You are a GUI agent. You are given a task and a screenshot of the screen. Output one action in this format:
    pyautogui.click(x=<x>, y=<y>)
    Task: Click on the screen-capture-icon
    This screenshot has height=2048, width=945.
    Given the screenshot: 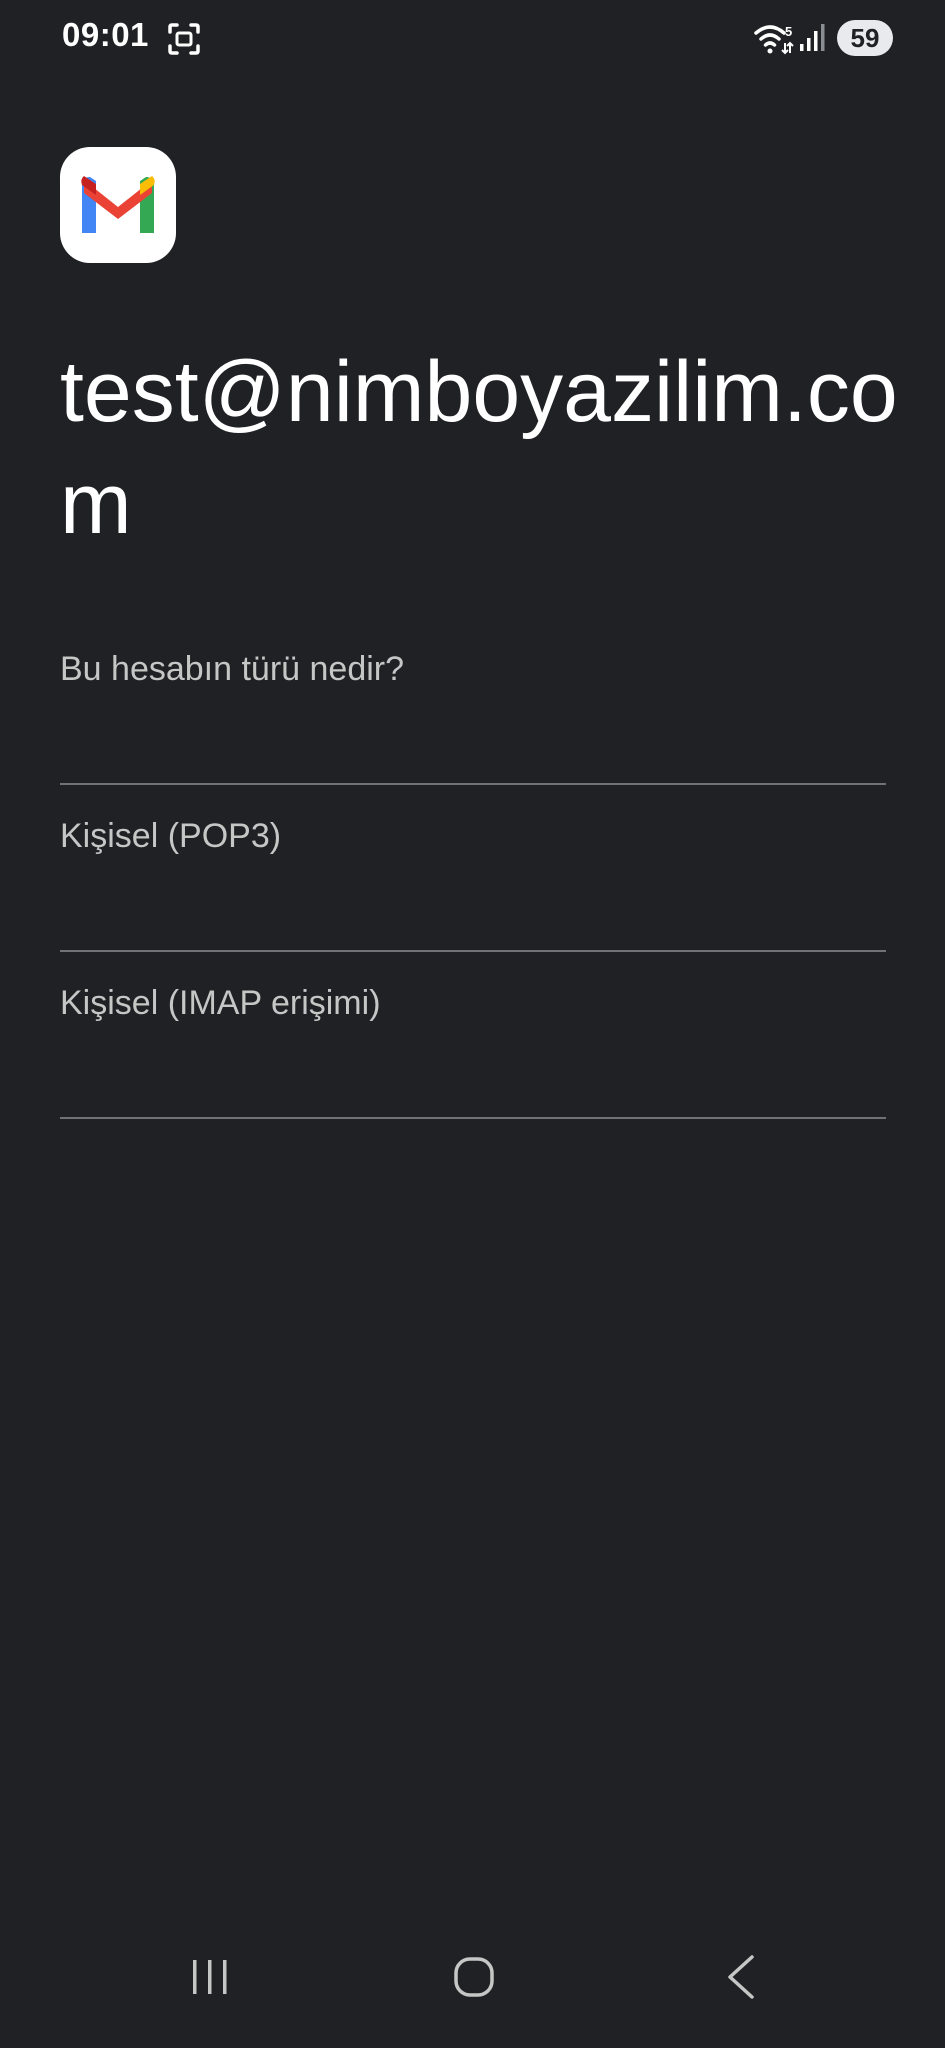 What is the action you would take?
    pyautogui.click(x=184, y=39)
    